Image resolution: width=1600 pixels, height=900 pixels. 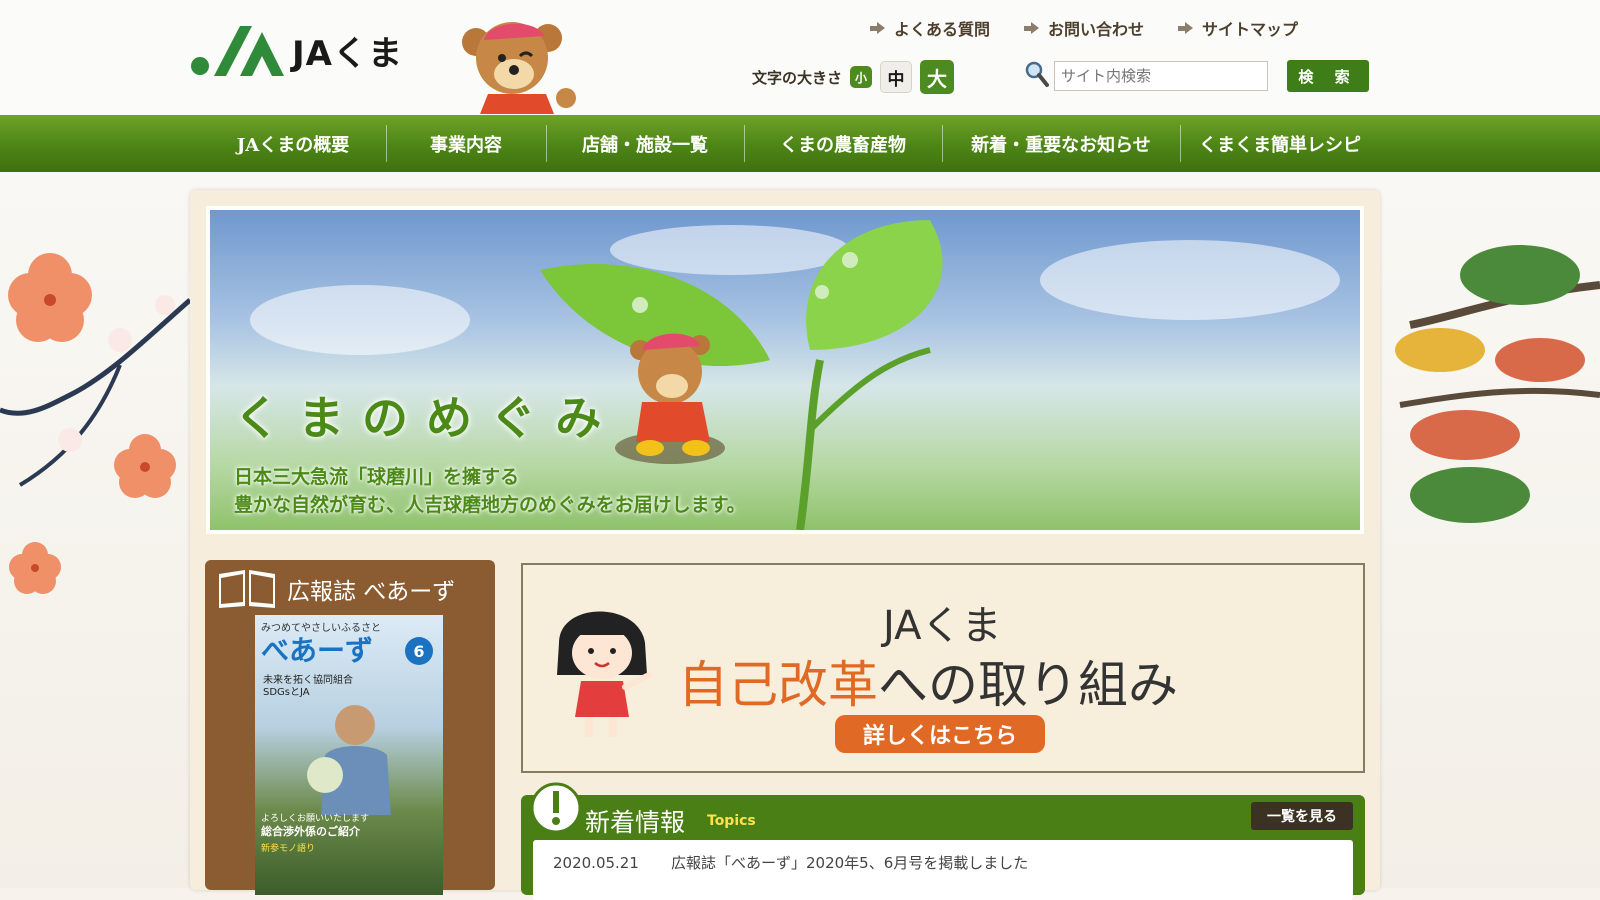 I want to click on exclamation-bubble-icon, so click(x=556, y=808).